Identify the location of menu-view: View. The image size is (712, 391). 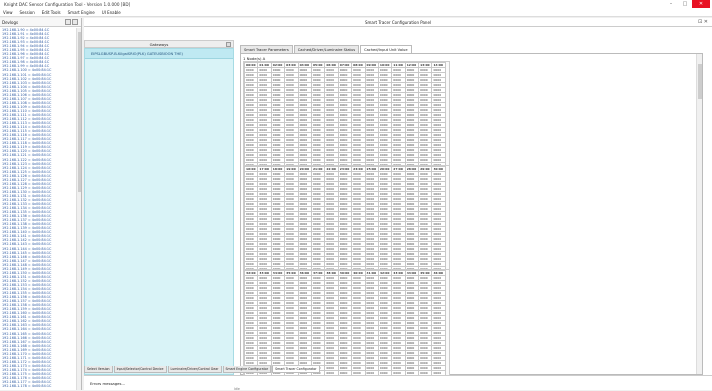
(8, 12).